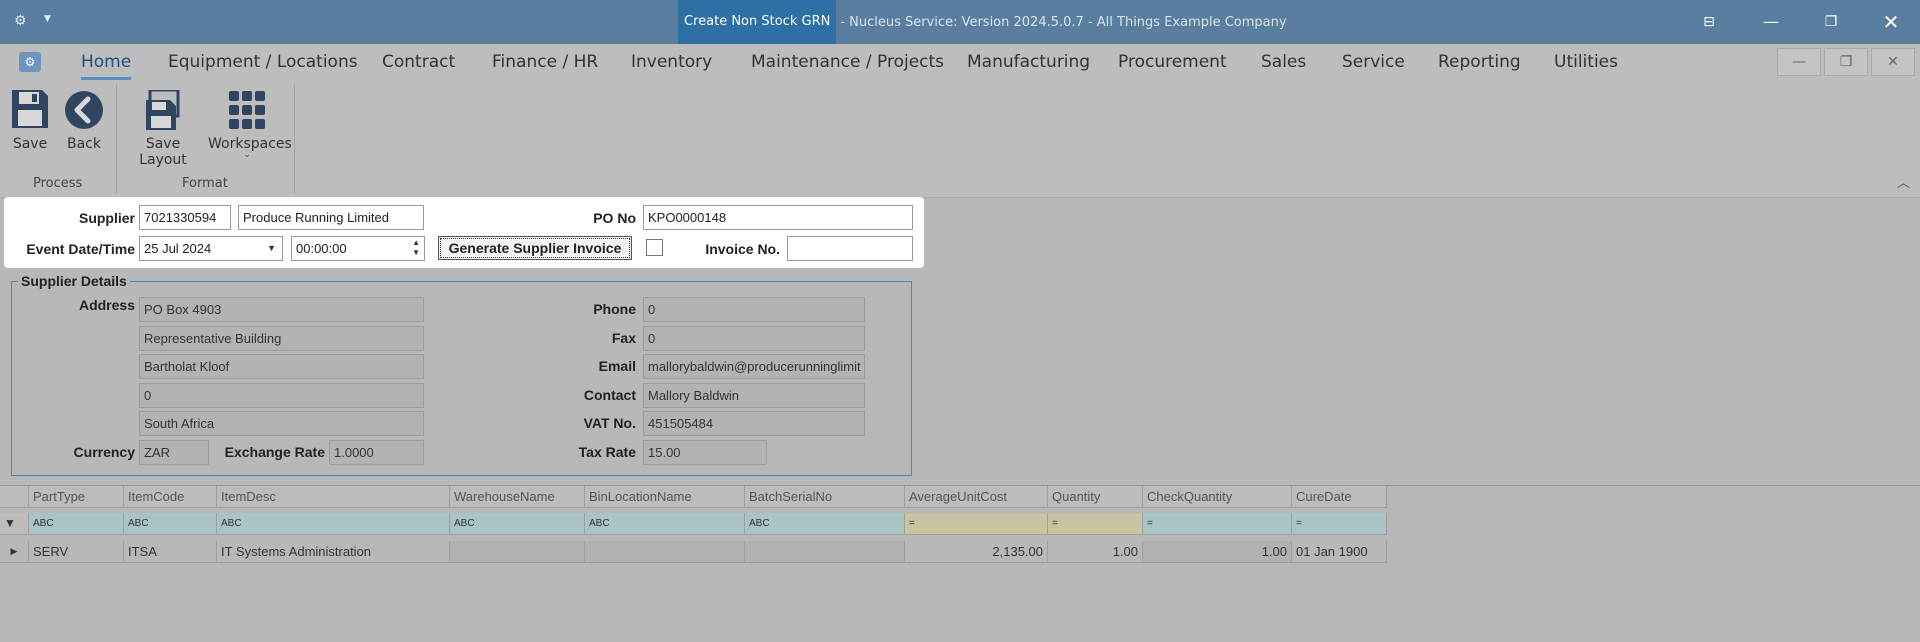  What do you see at coordinates (76, 552) in the screenshot?
I see `cell-parttype: SERV` at bounding box center [76, 552].